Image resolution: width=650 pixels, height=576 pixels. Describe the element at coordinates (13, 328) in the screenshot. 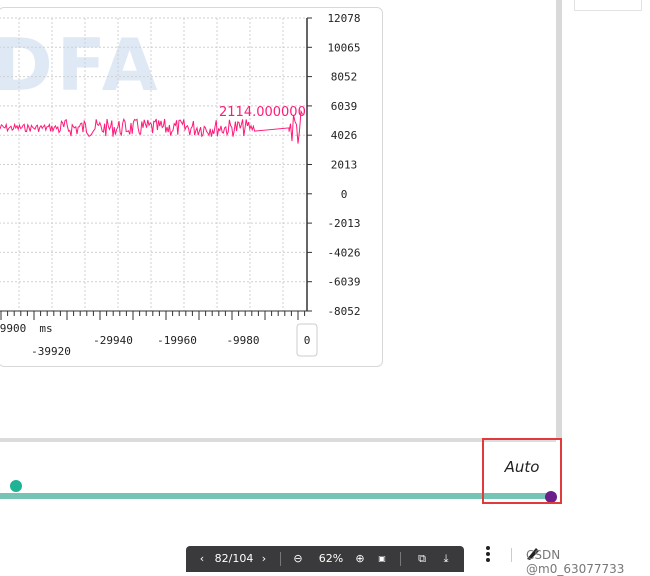

I see `x-tick-label: 9900` at that location.